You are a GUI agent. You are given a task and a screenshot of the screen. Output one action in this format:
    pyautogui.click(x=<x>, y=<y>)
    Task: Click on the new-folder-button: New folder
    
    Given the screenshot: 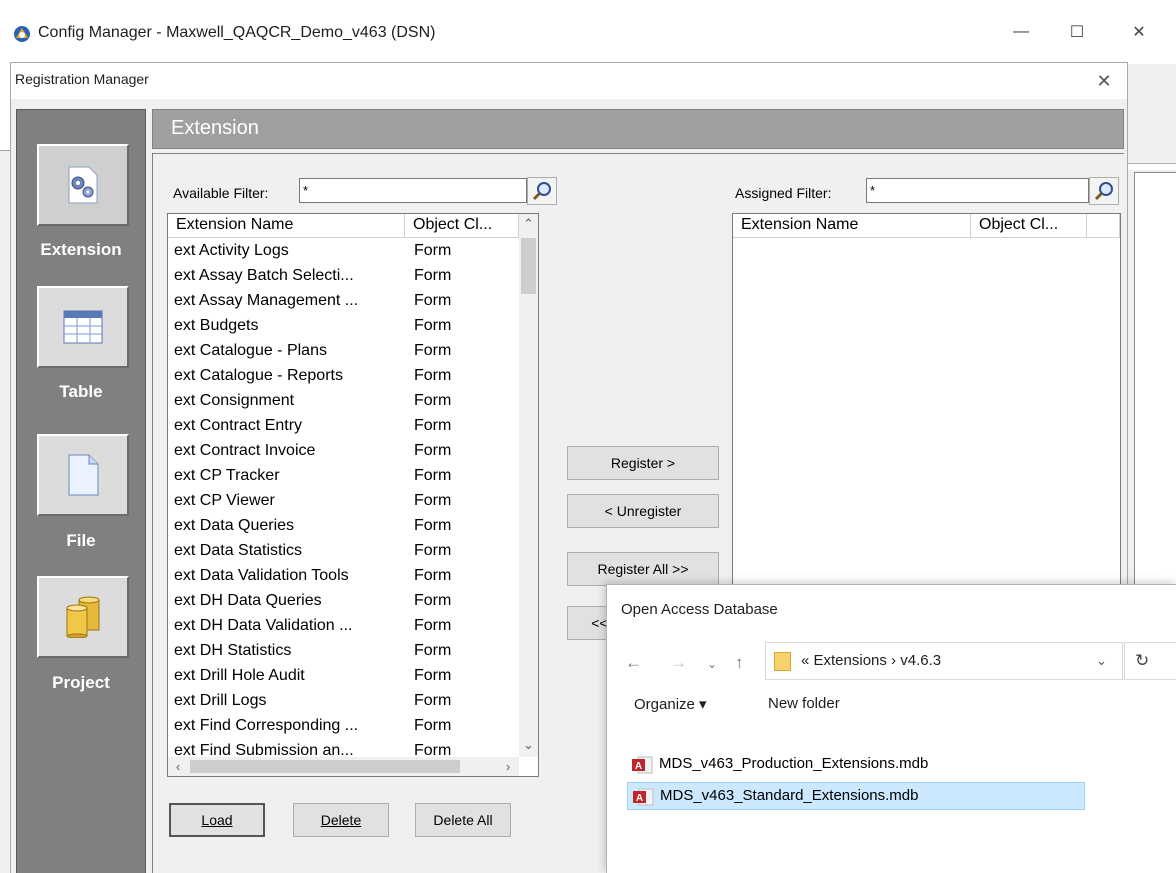 What is the action you would take?
    pyautogui.click(x=804, y=703)
    